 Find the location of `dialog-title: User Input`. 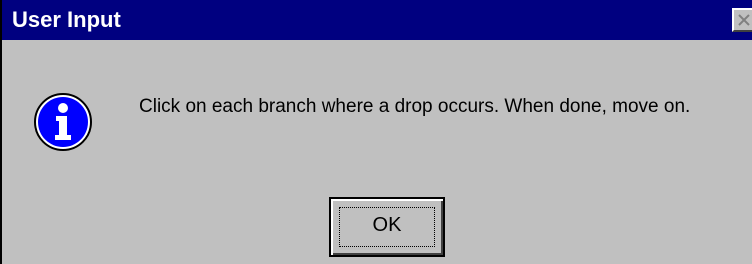

dialog-title: User Input is located at coordinates (66, 19).